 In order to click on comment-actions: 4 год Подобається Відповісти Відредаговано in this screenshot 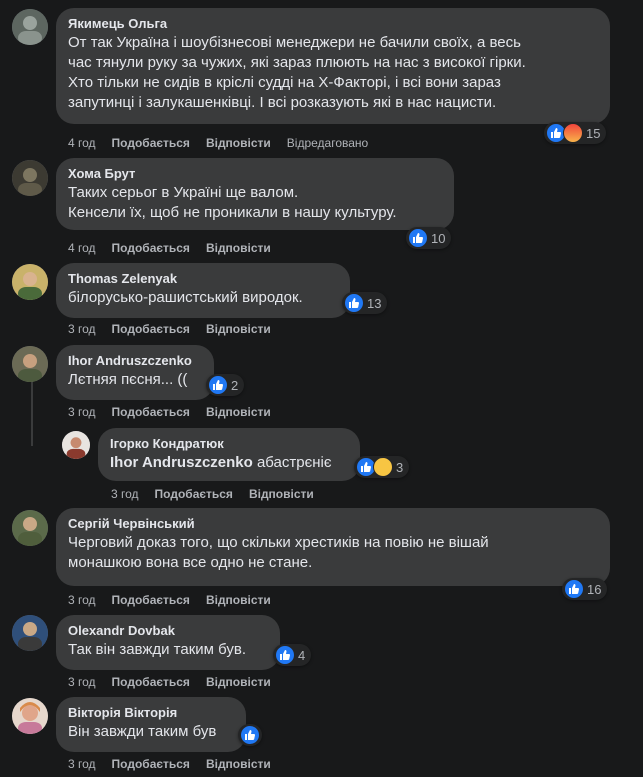, I will do `click(226, 143)`.